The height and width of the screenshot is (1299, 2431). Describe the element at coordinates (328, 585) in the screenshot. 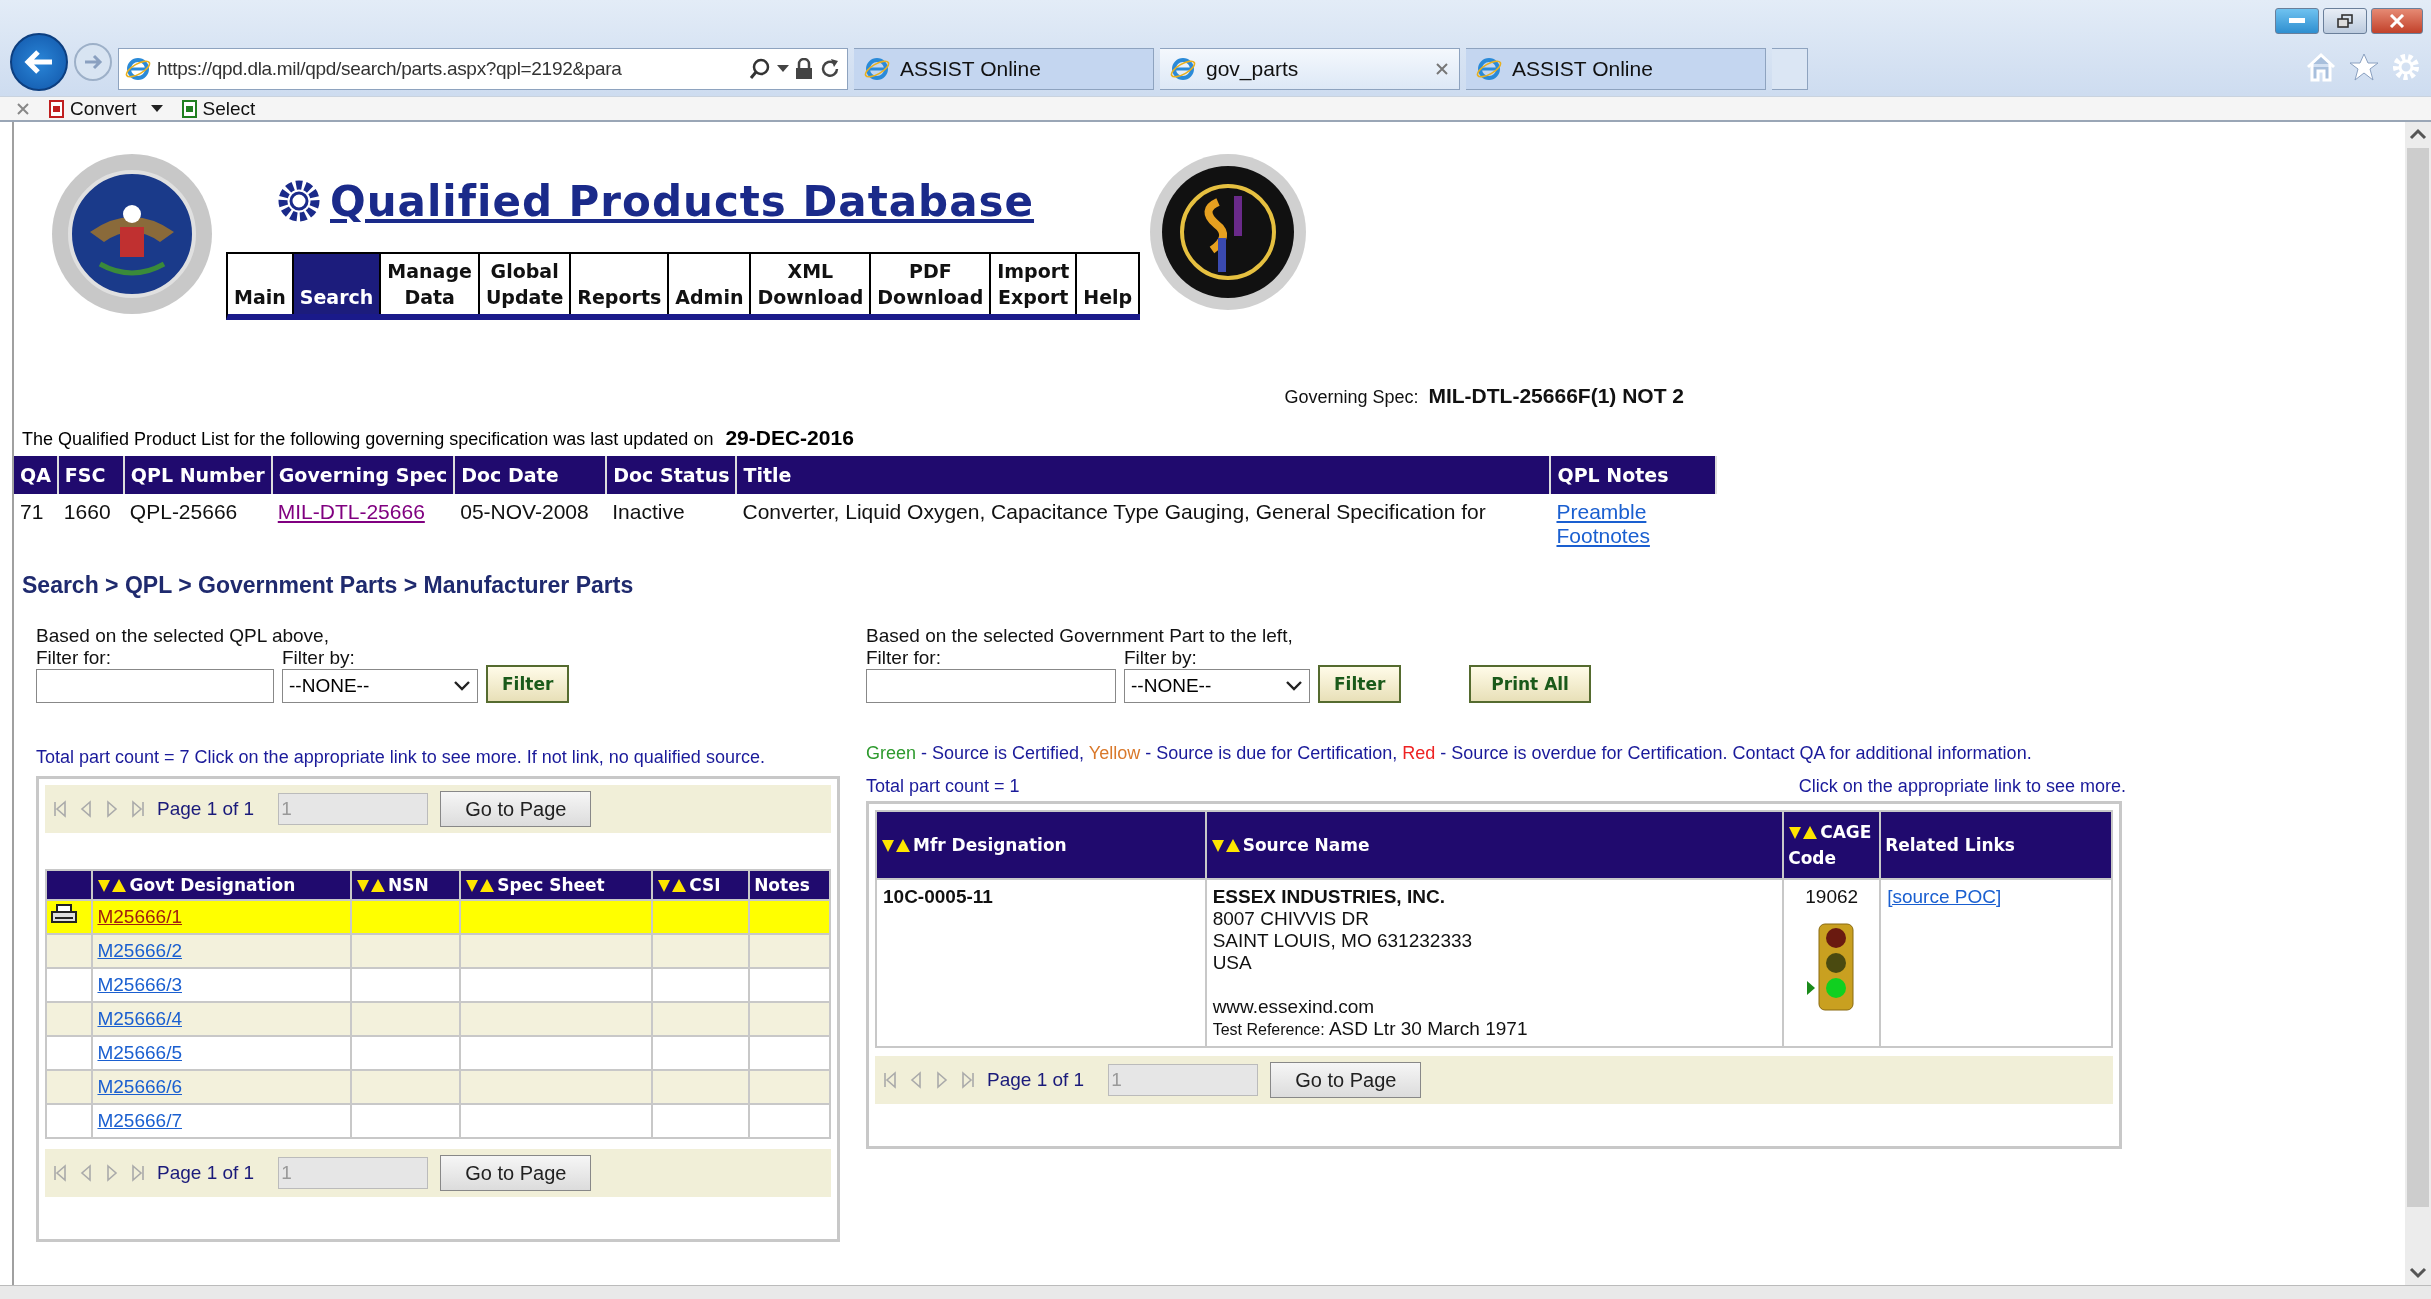

I see `breadcrumb: Search > QPL > Government Parts > Manufacturer Parts` at that location.